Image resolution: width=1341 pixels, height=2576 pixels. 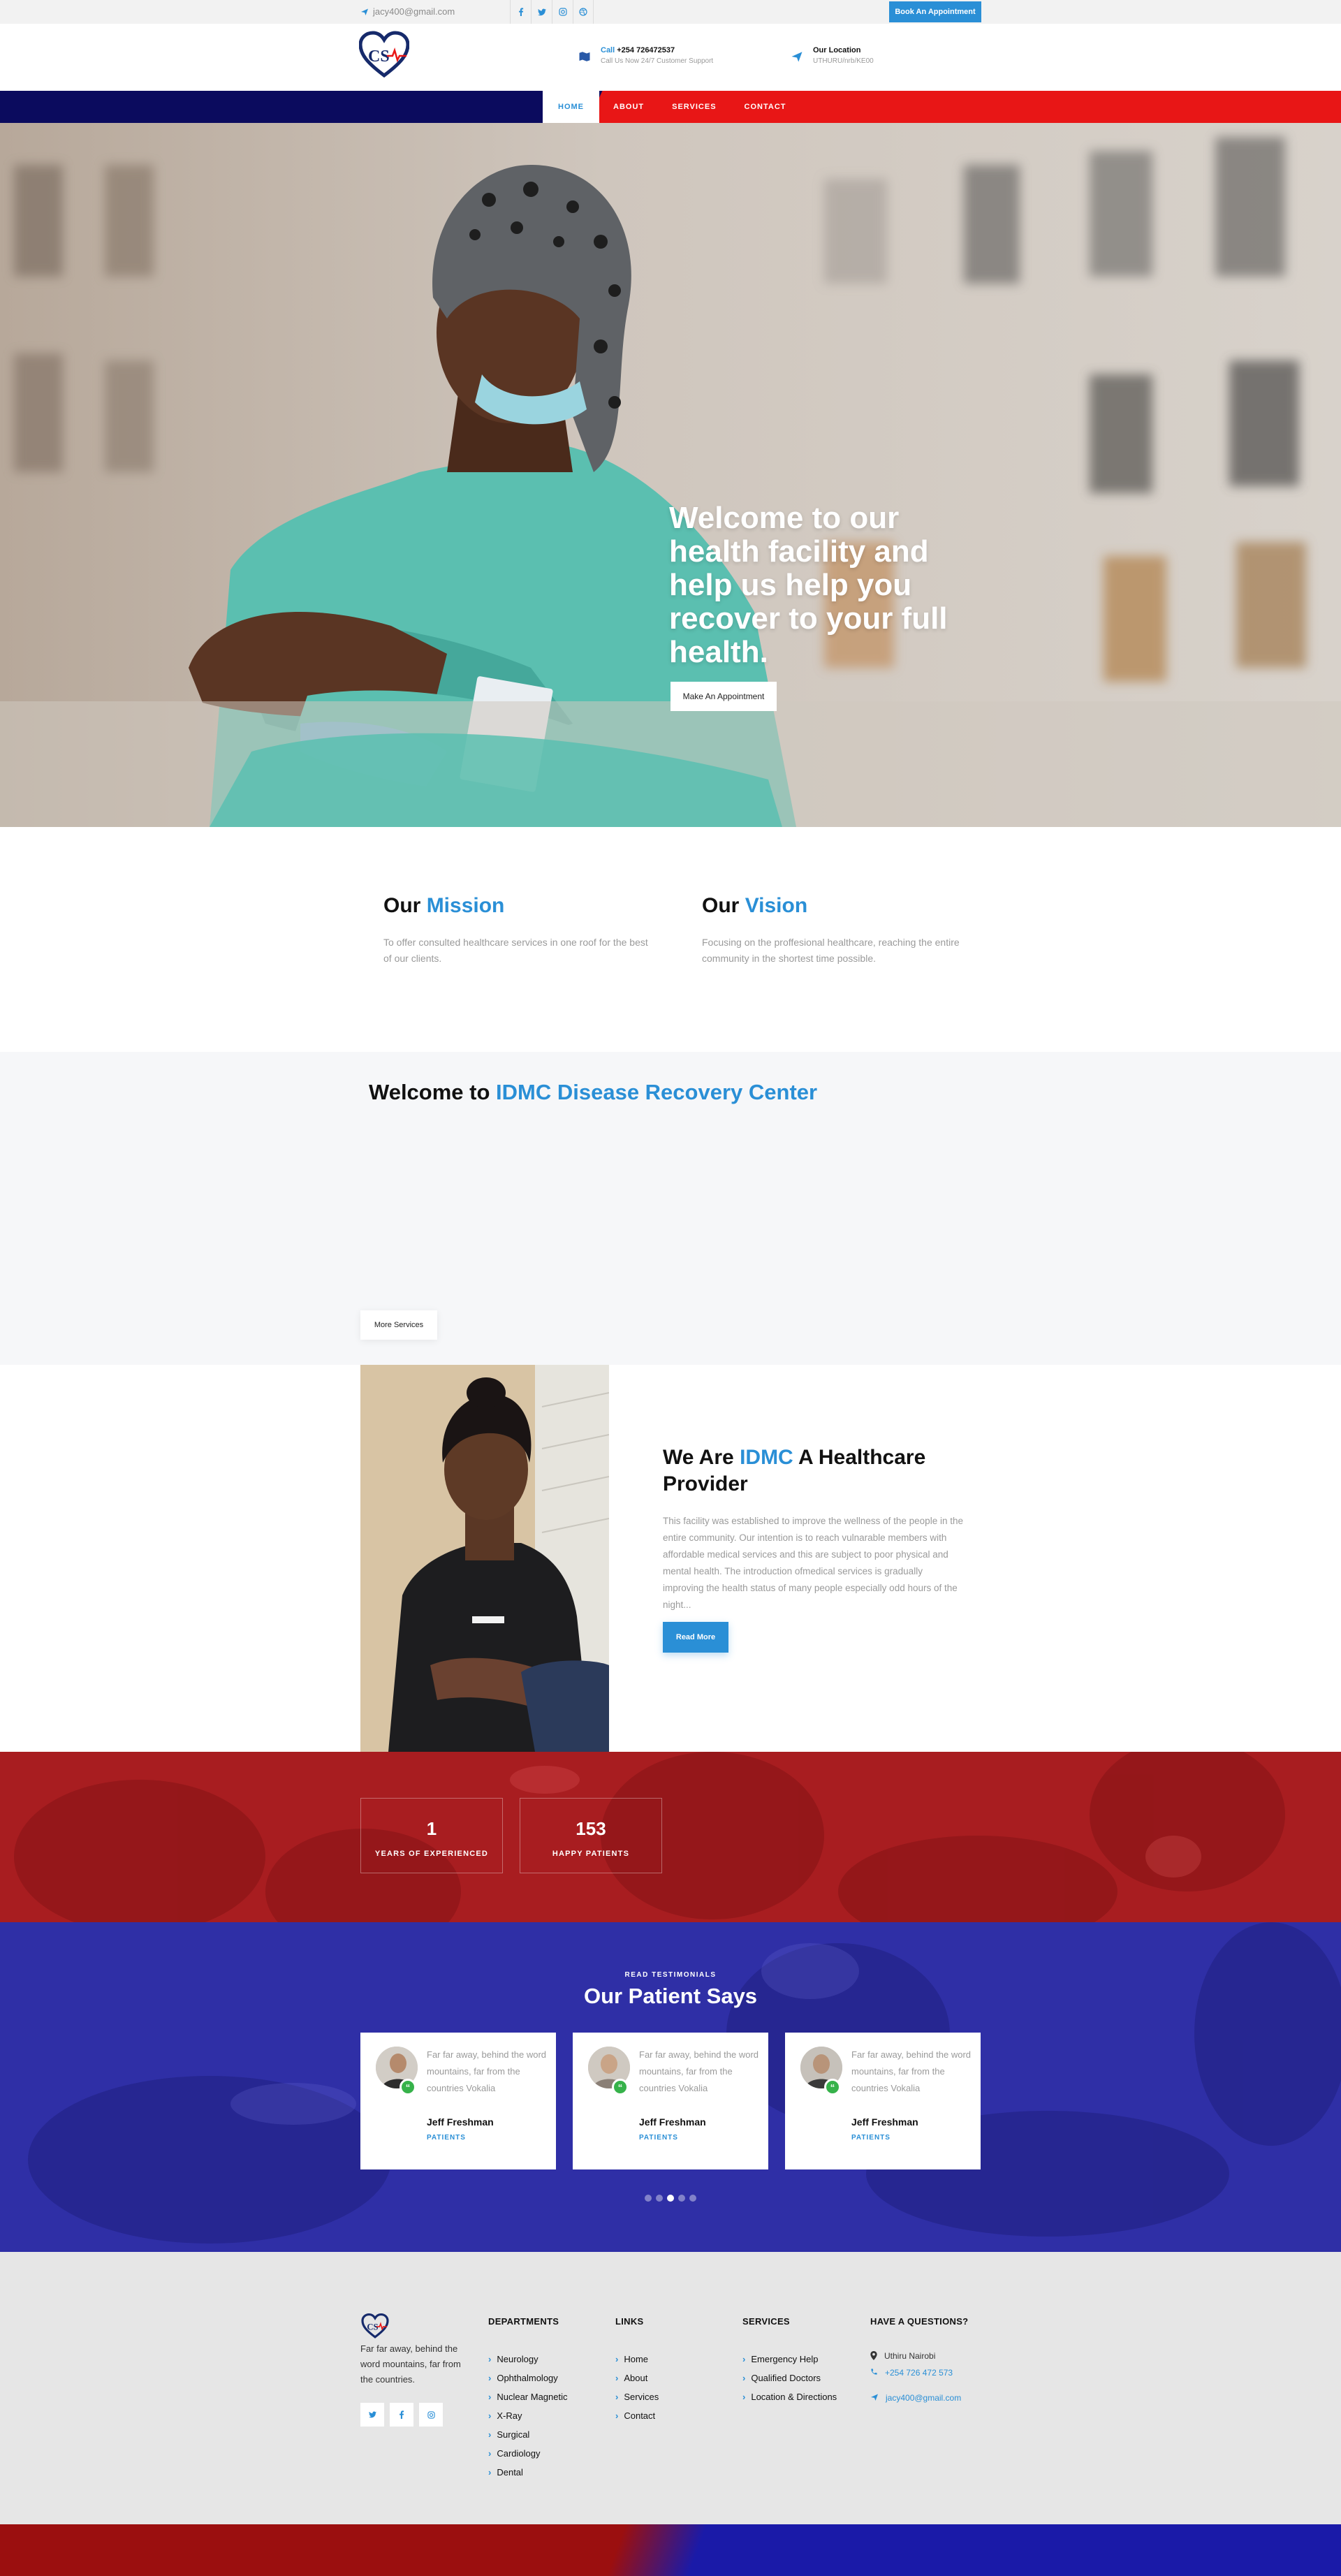 I want to click on nav-item-home: HOME, so click(x=571, y=107).